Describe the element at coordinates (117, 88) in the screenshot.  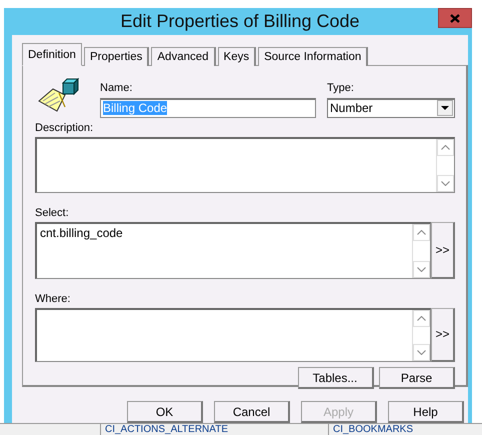
I see `name-label: Name:` at that location.